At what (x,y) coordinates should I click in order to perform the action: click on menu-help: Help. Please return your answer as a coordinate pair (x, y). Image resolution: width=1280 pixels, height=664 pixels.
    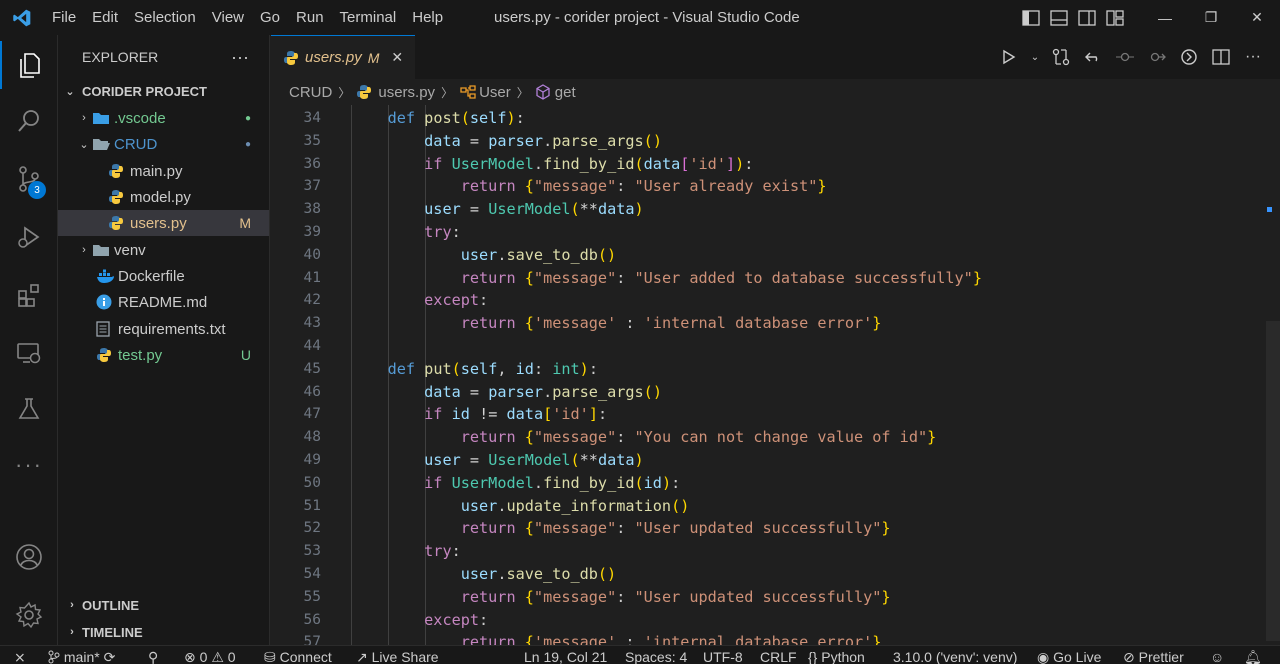
    Looking at the image, I should click on (427, 17).